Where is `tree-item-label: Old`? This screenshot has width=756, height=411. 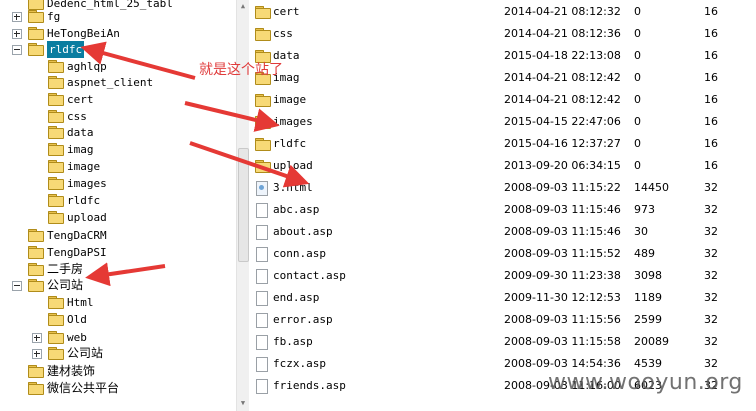 tree-item-label: Old is located at coordinates (77, 319).